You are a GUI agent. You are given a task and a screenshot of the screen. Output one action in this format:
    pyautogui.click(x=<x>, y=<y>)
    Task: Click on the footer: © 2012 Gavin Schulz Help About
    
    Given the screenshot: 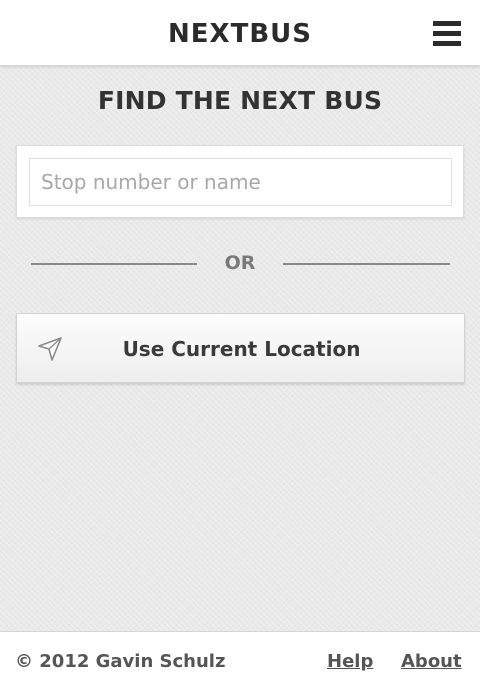 What is the action you would take?
    pyautogui.click(x=240, y=660)
    